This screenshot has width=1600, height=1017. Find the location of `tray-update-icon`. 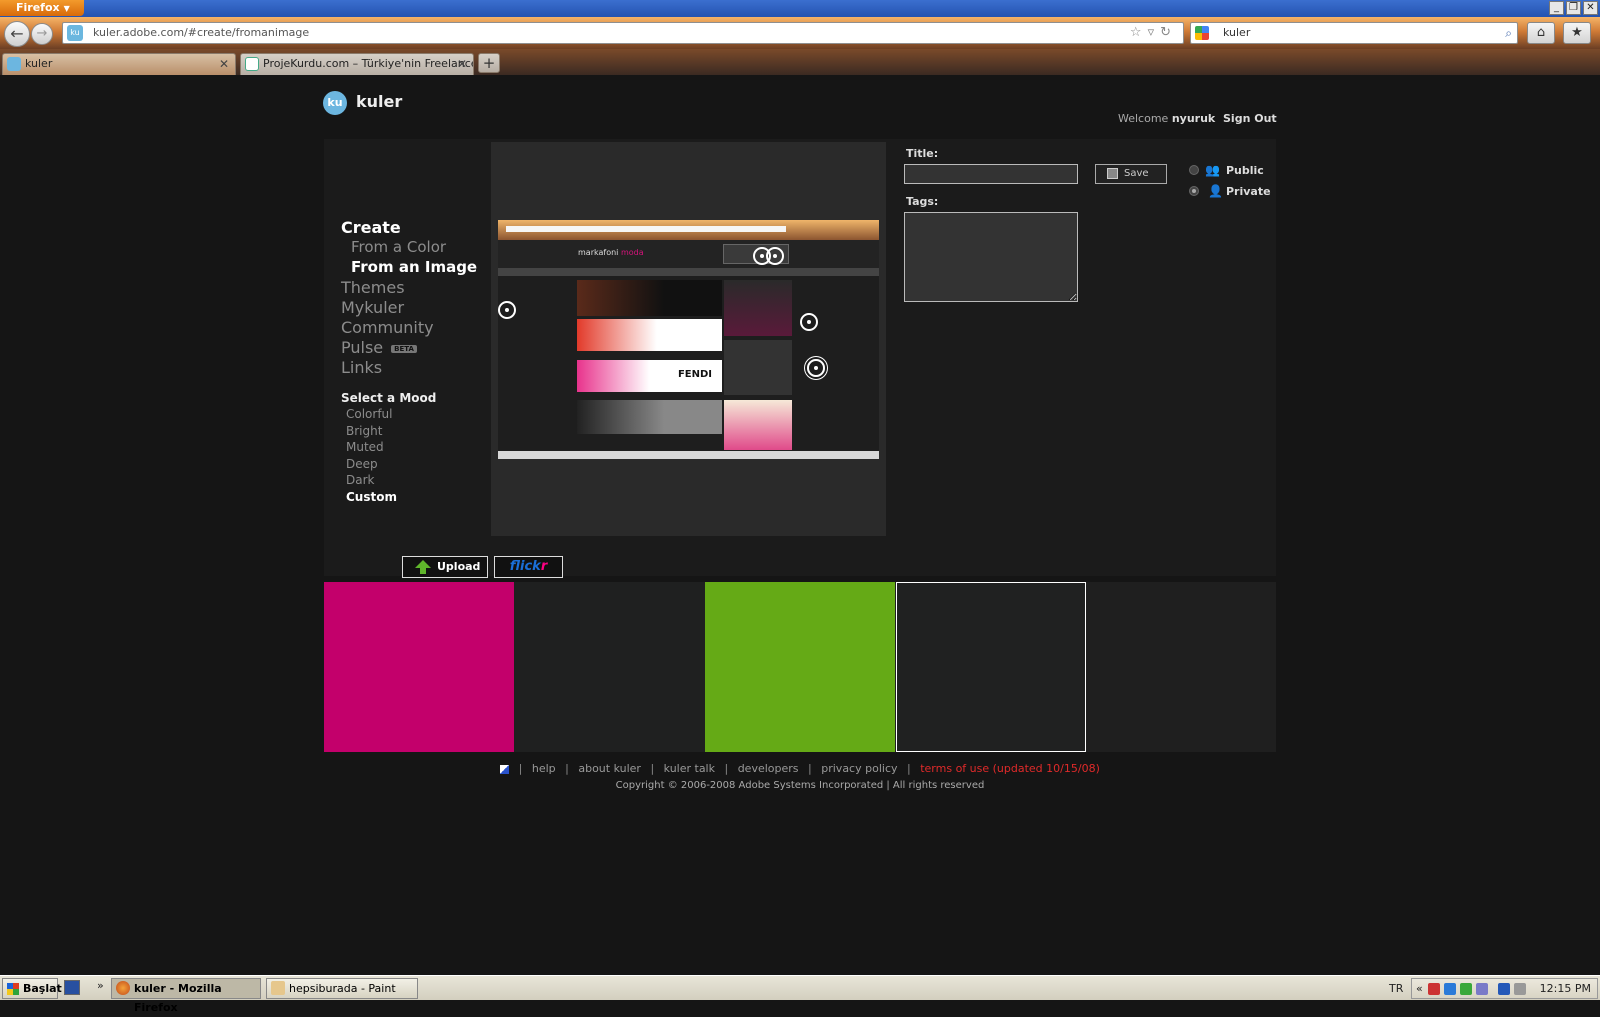

tray-update-icon is located at coordinates (1466, 989).